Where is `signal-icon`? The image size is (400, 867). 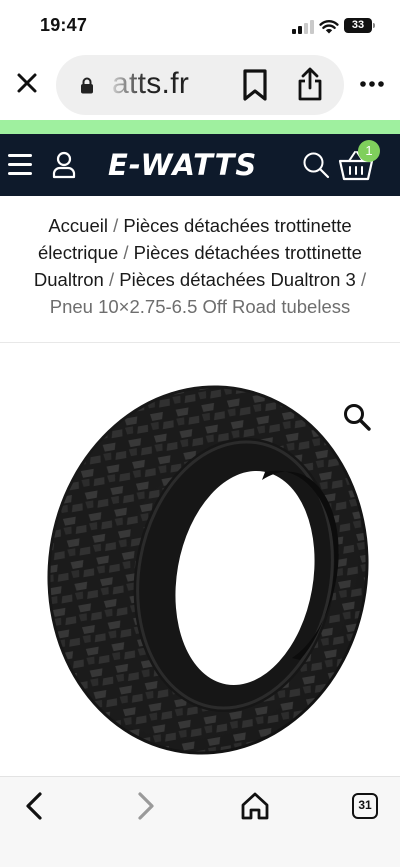
signal-icon is located at coordinates (303, 27).